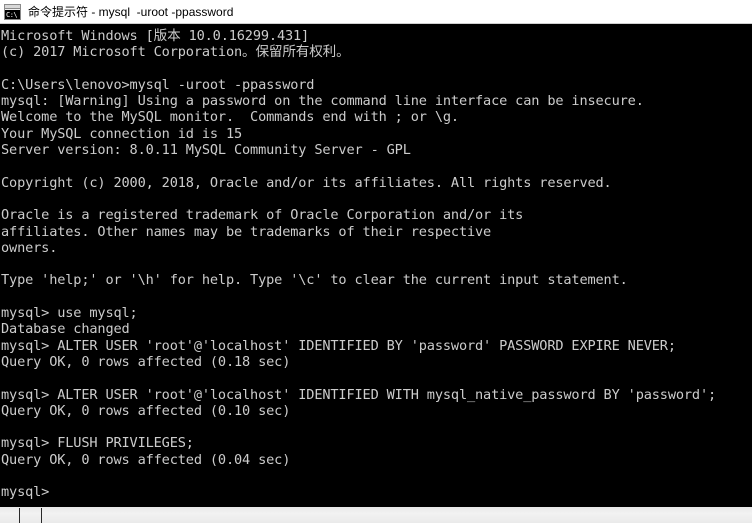 The image size is (752, 523). What do you see at coordinates (122, 133) in the screenshot?
I see `terminal-line: Your MySQL connection id is 15` at bounding box center [122, 133].